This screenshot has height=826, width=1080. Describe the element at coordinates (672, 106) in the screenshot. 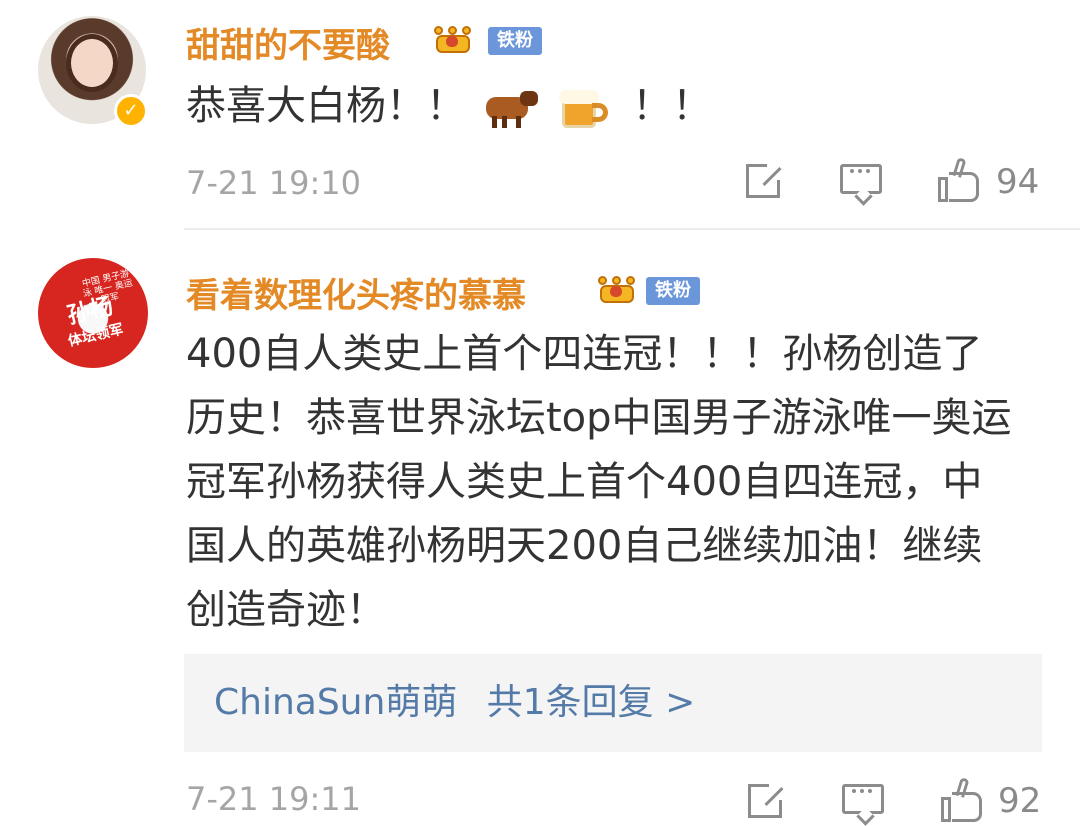

I see `comment-text-after-emoji: ！！` at that location.